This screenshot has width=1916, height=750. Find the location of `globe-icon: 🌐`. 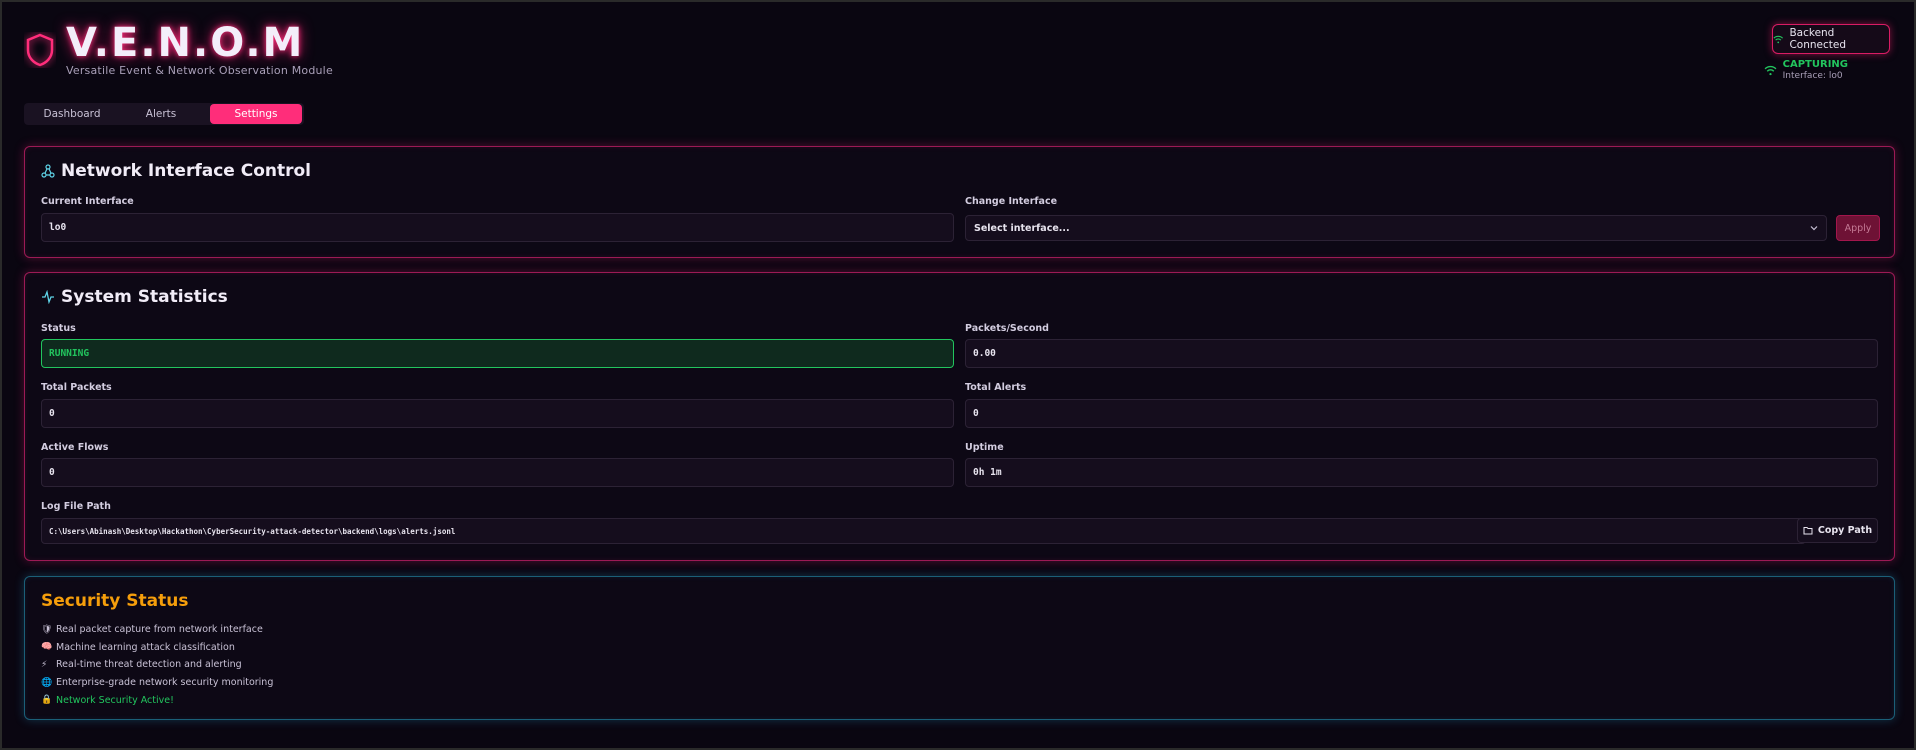

globe-icon: 🌐 is located at coordinates (47, 682).